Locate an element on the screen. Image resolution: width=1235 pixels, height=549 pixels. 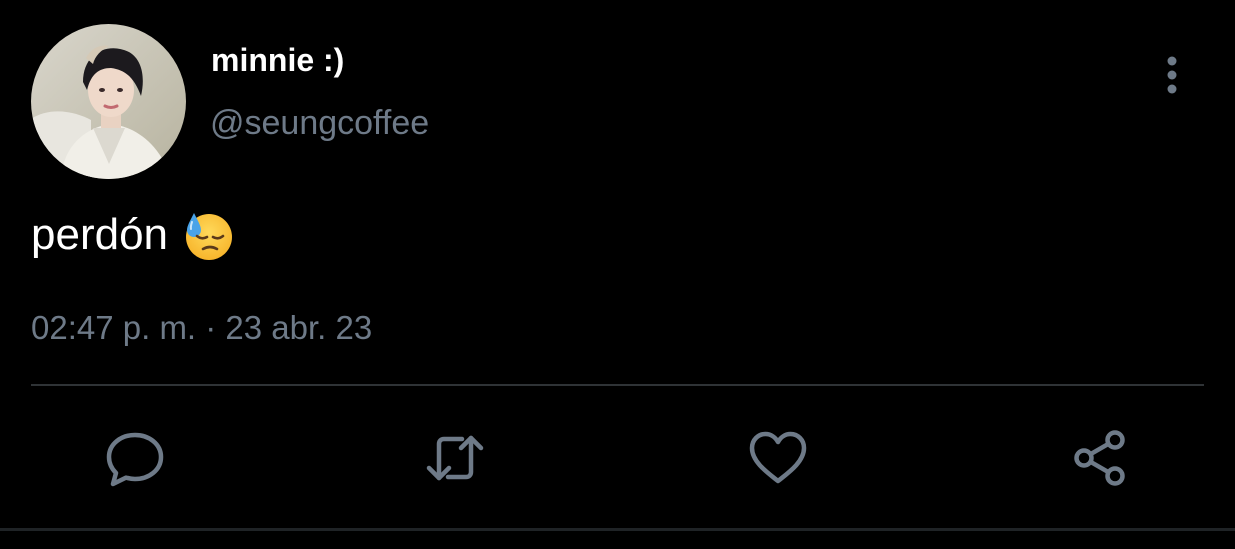
tweet-body: perdón is located at coordinates (132, 235).